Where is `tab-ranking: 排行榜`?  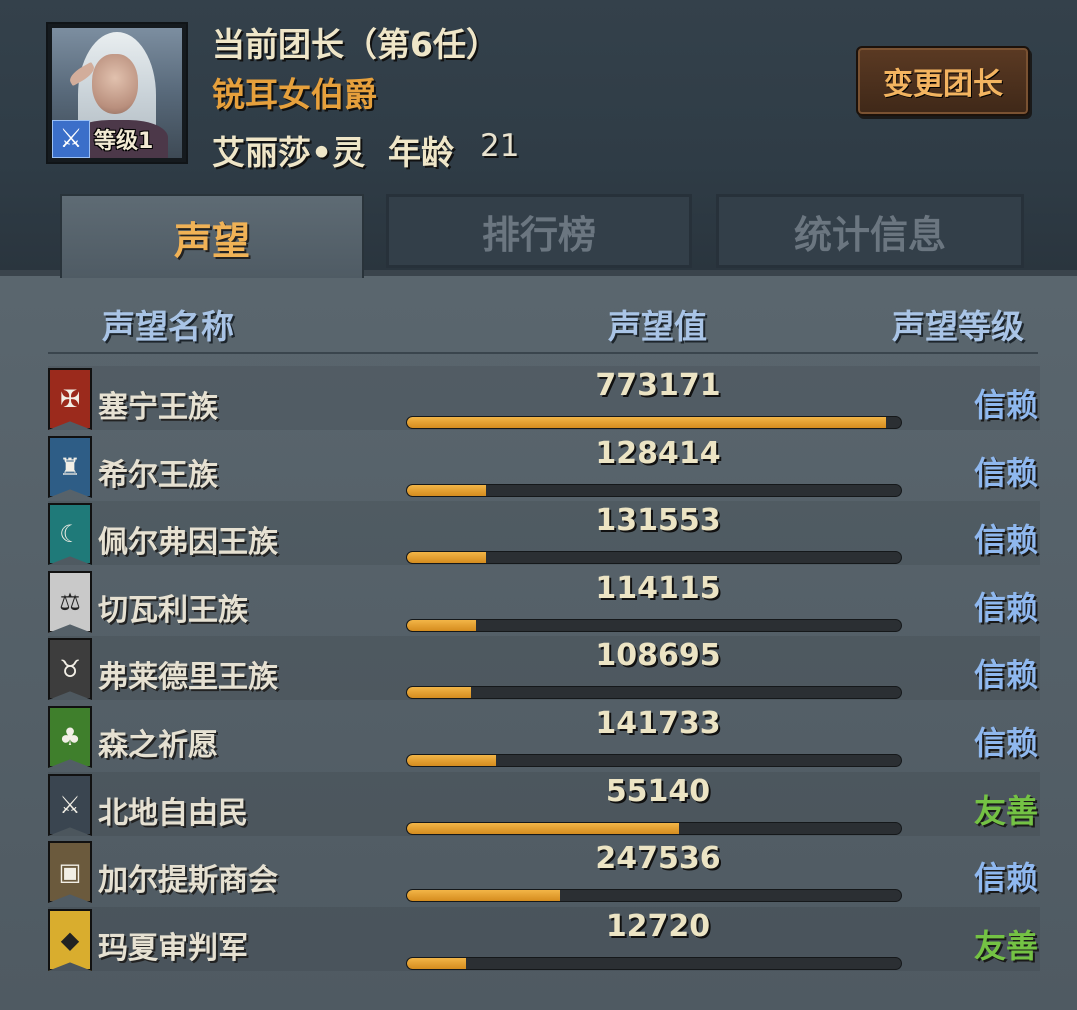 tab-ranking: 排行榜 is located at coordinates (539, 231).